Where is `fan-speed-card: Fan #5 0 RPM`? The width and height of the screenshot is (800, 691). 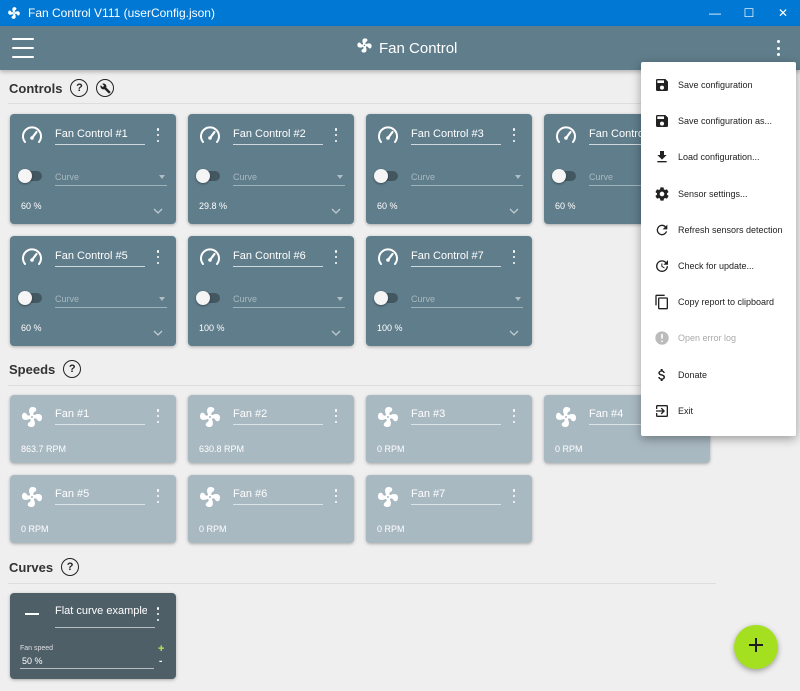 fan-speed-card: Fan #5 0 RPM is located at coordinates (93, 509).